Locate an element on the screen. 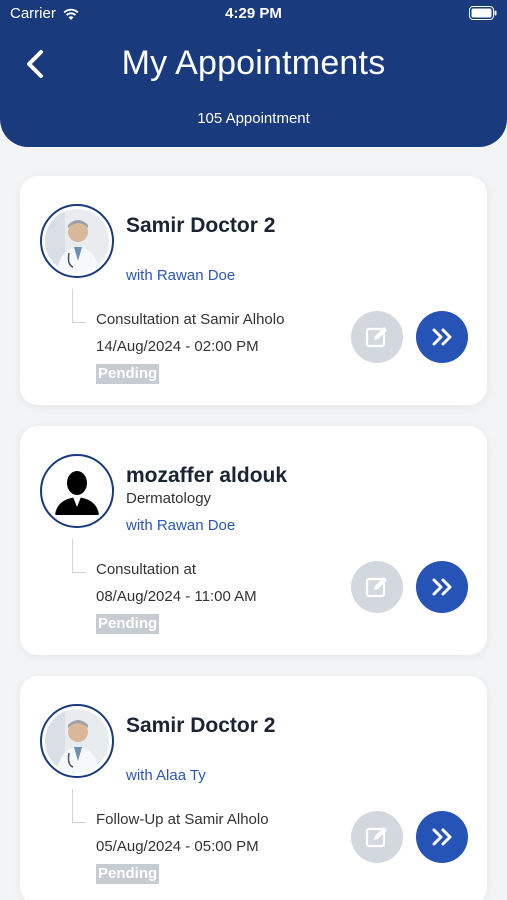  doctor-specialty: Dermatology is located at coordinates (169, 498).